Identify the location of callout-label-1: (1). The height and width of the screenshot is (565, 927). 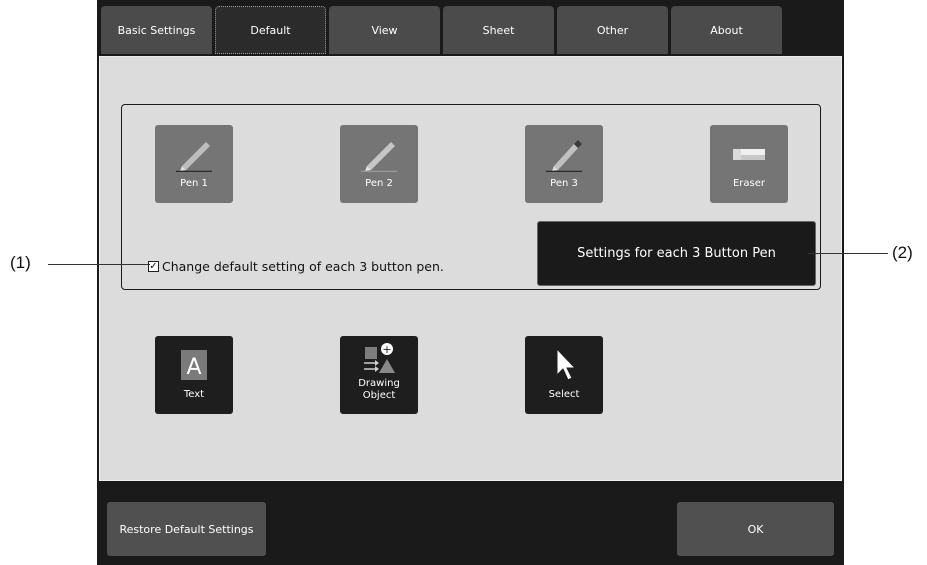
(20, 262).